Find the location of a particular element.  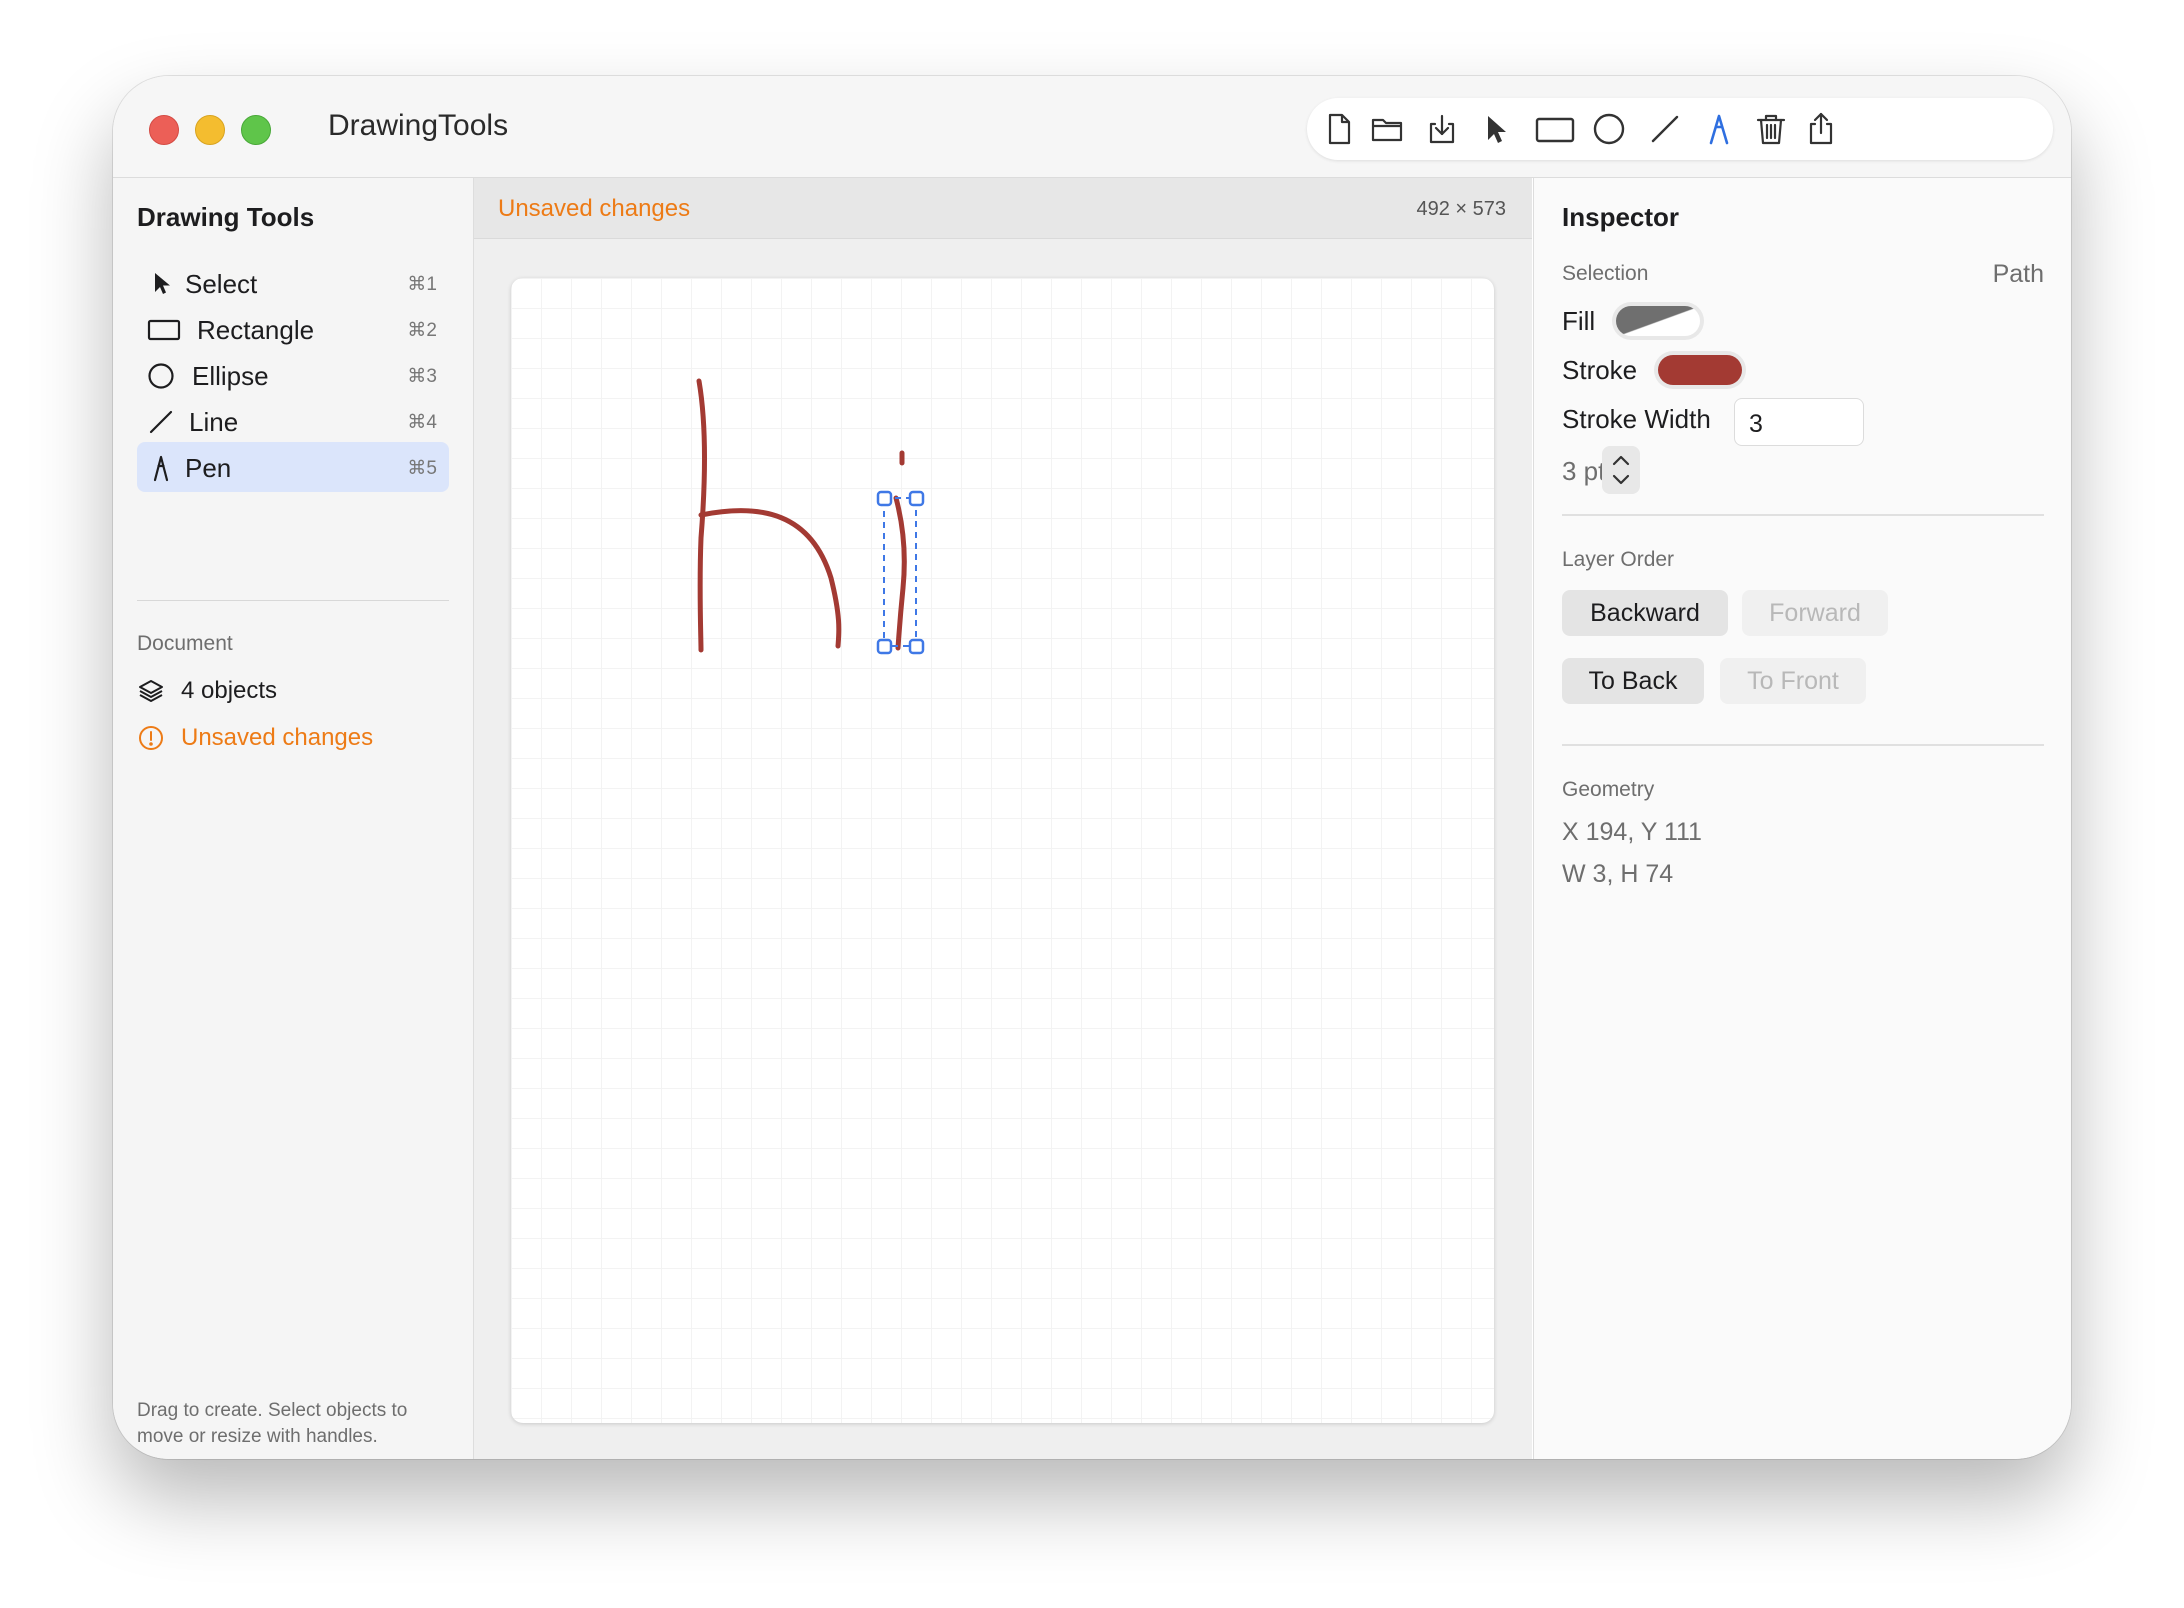

canvas-drawing is located at coordinates (810, 516).